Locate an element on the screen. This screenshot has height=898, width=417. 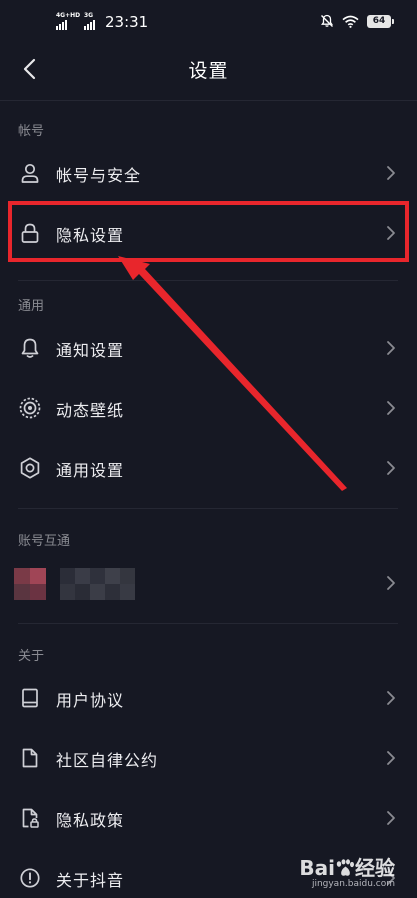
annotation-arrow is located at coordinates (232, 373).